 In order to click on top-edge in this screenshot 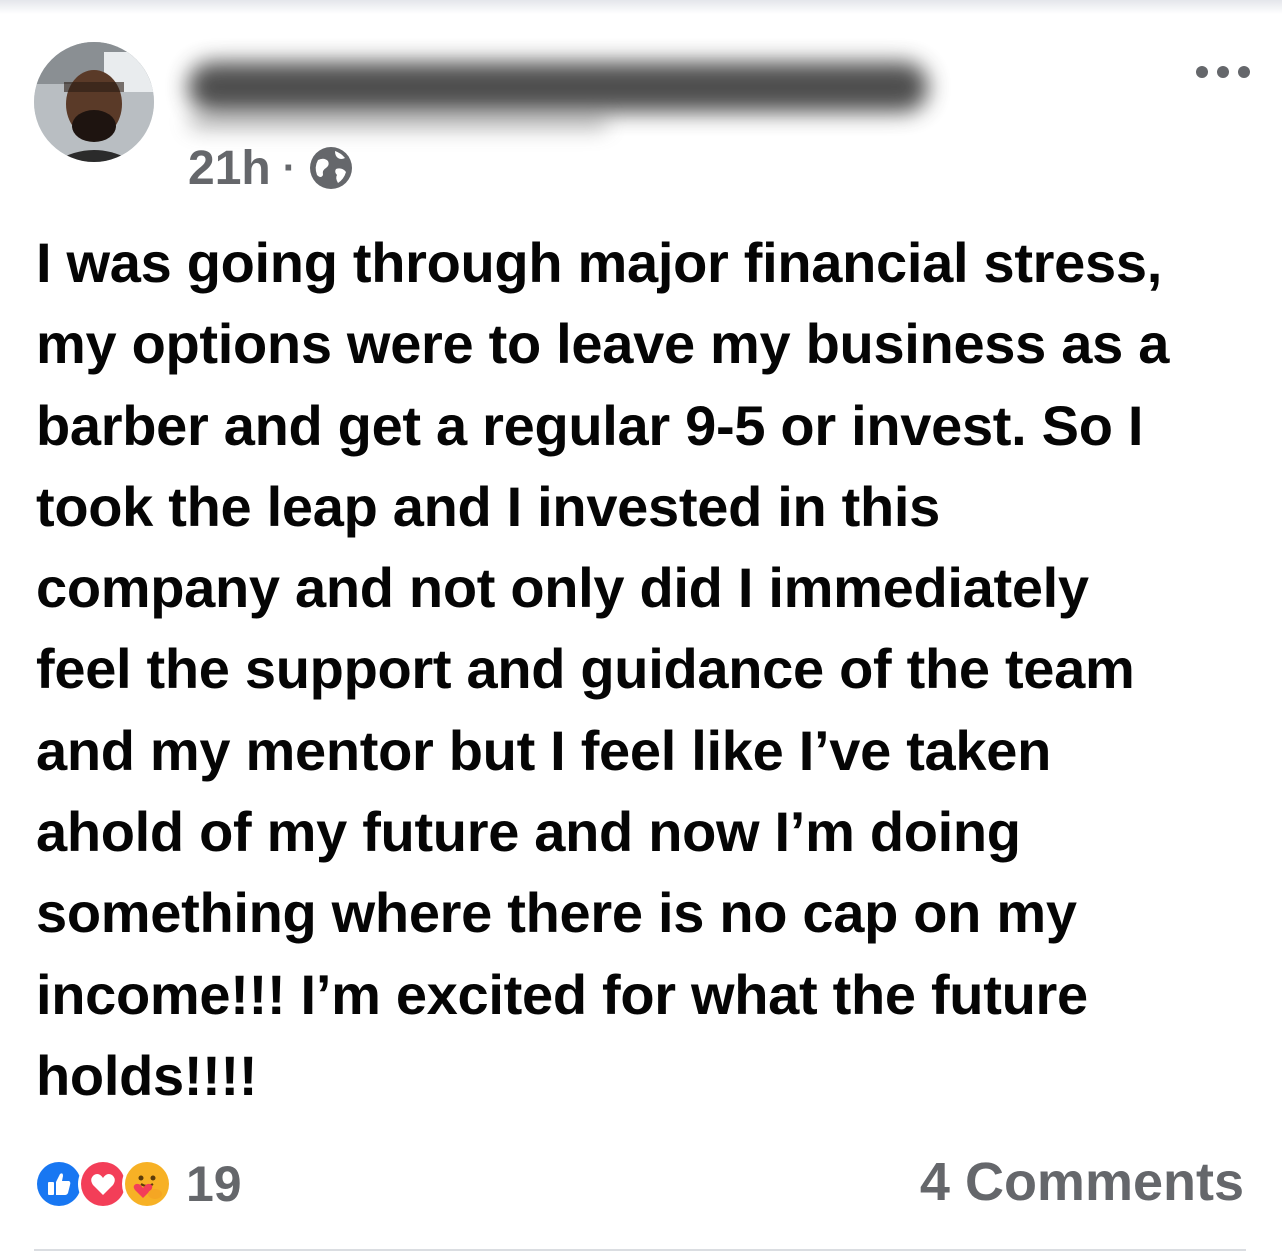, I will do `click(641, 7)`.